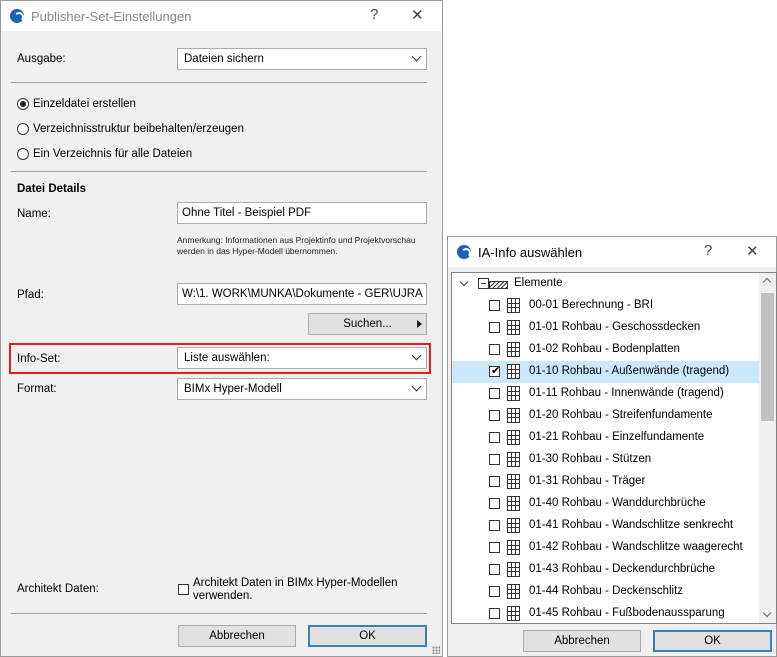 Image resolution: width=777 pixels, height=657 pixels. What do you see at coordinates (483, 283) in the screenshot?
I see `root-checkbox` at bounding box center [483, 283].